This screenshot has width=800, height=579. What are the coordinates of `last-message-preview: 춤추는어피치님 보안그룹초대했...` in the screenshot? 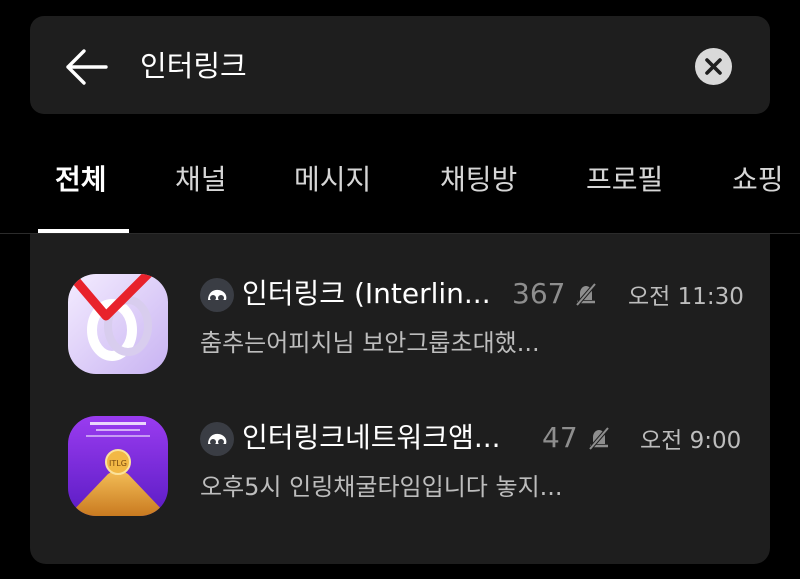 It's located at (370, 343).